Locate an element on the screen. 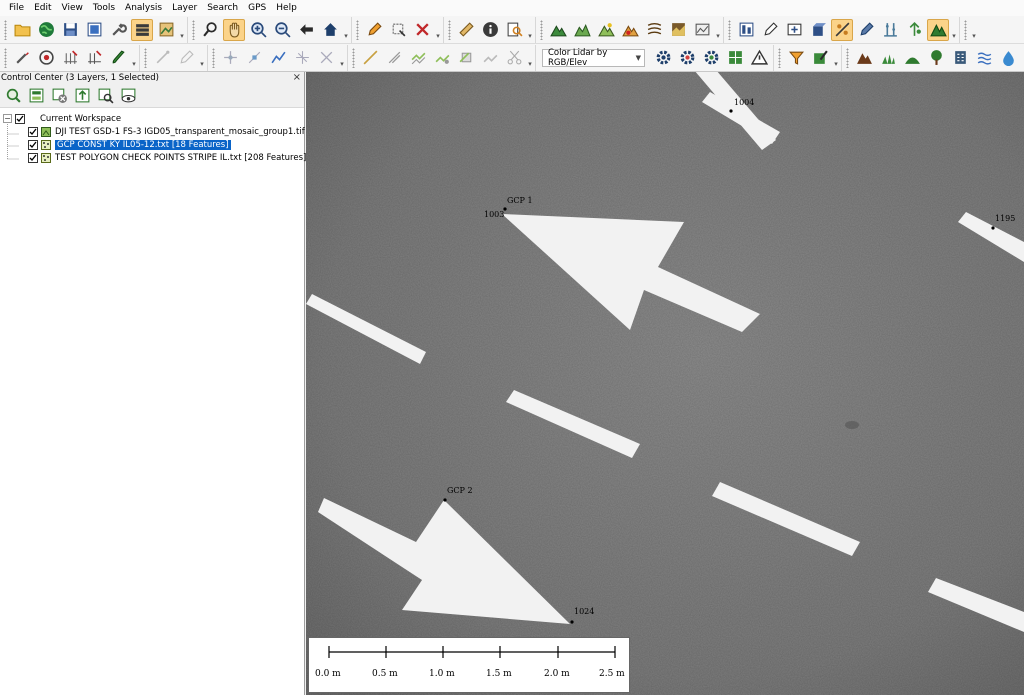  digitizer-pencil-icon is located at coordinates (374, 30).